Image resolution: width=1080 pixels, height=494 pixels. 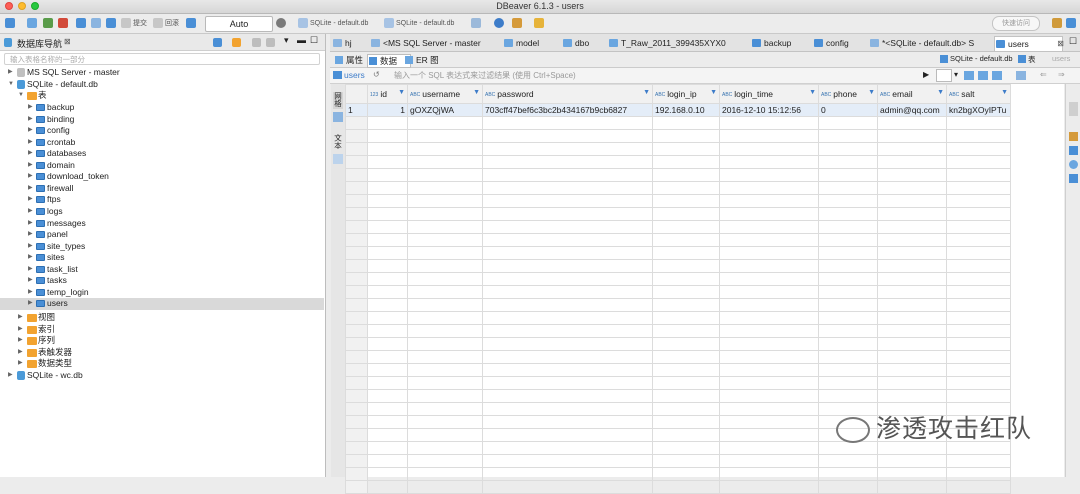 What do you see at coordinates (978, 110) in the screenshot?
I see `cell-salt: kn2bgXOyIPTu` at bounding box center [978, 110].